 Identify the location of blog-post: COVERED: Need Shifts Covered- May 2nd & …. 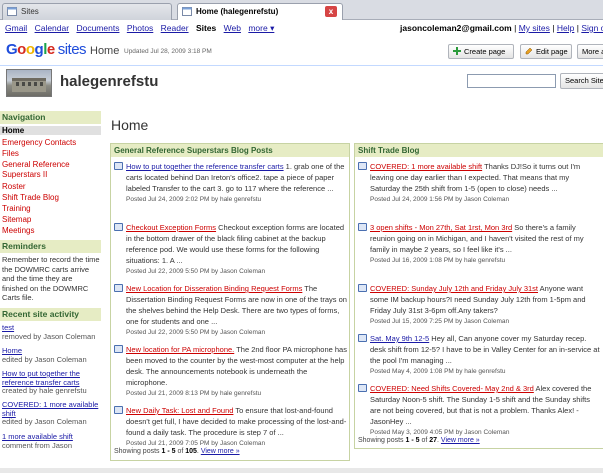
(479, 410).